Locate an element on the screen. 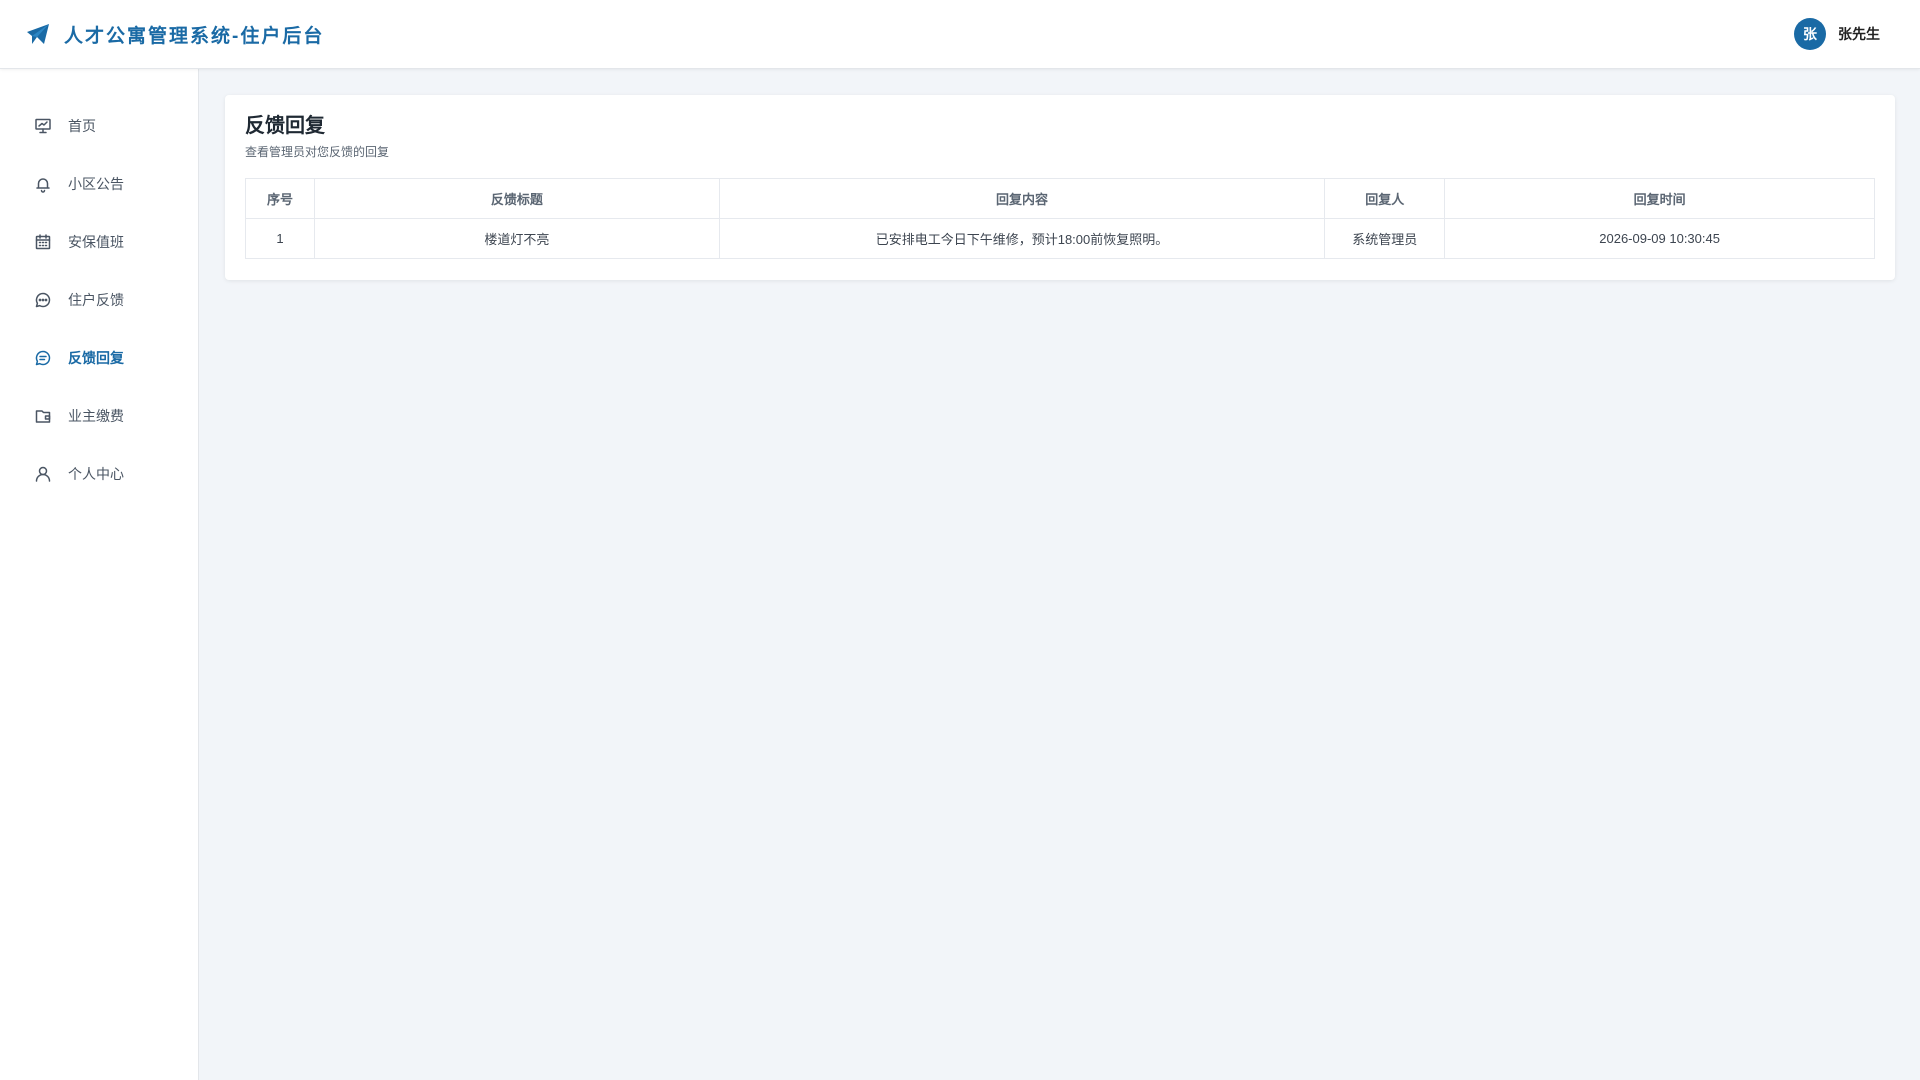  sidebar-item-label: 个人中心 is located at coordinates (96, 474).